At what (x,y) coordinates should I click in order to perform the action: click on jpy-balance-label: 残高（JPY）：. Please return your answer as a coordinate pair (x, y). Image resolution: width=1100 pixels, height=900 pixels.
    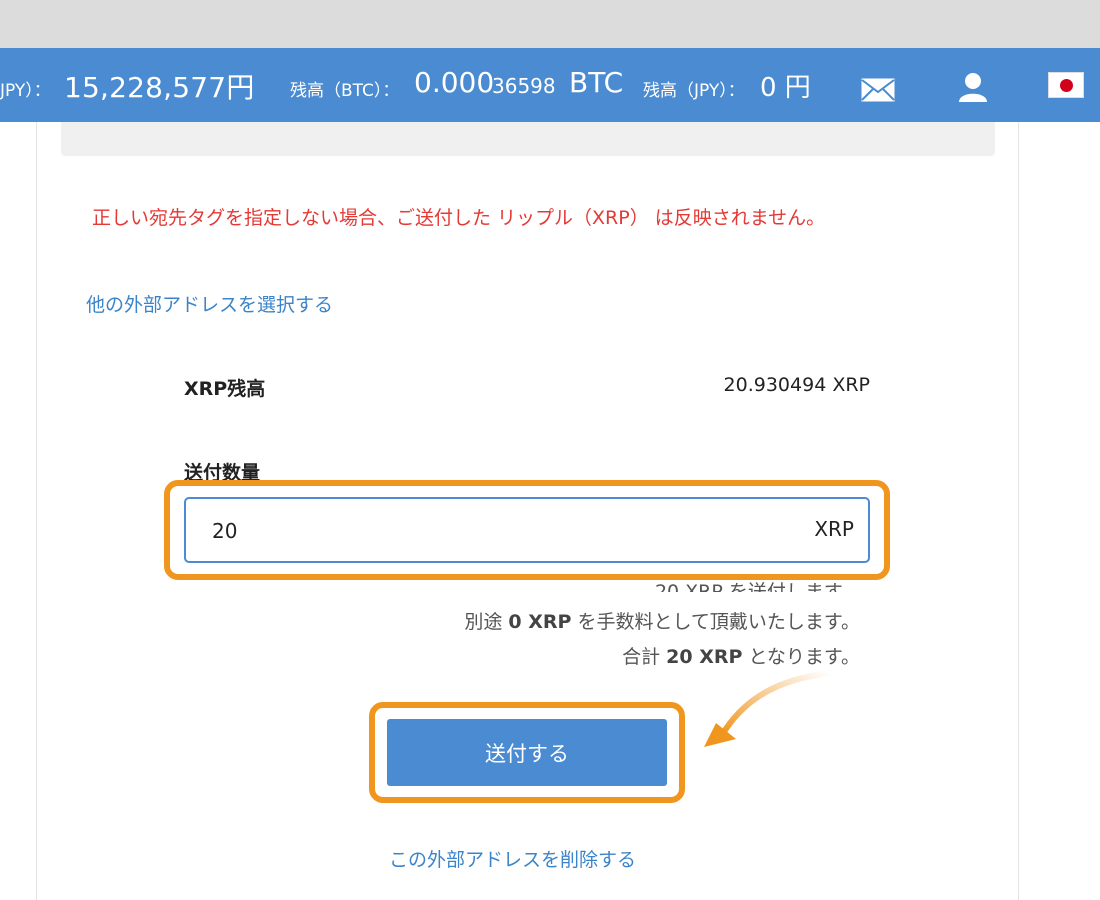
    Looking at the image, I should click on (694, 91).